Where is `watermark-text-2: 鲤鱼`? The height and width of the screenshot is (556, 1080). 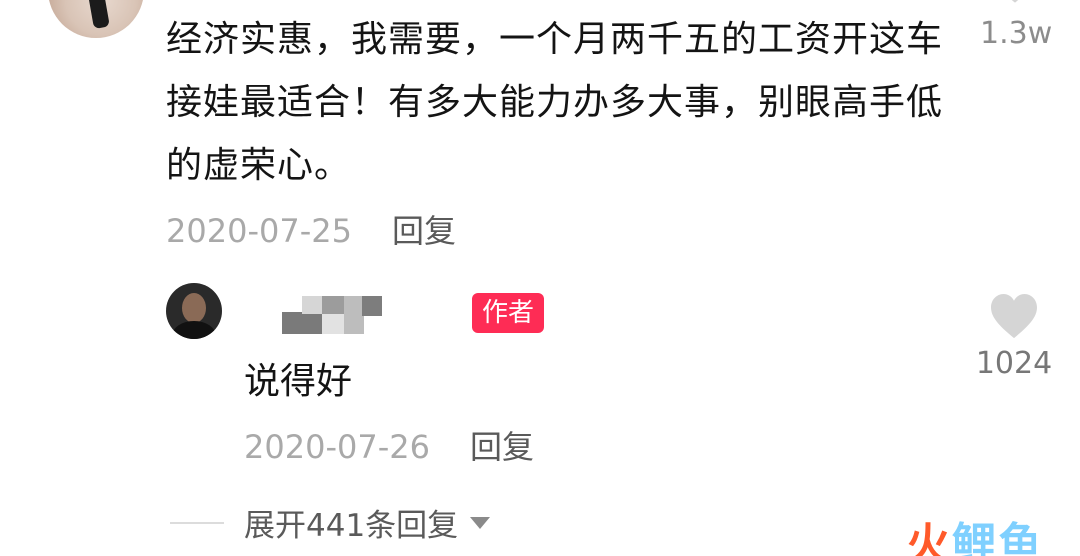
watermark-text-2: 鲤鱼 is located at coordinates (998, 537).